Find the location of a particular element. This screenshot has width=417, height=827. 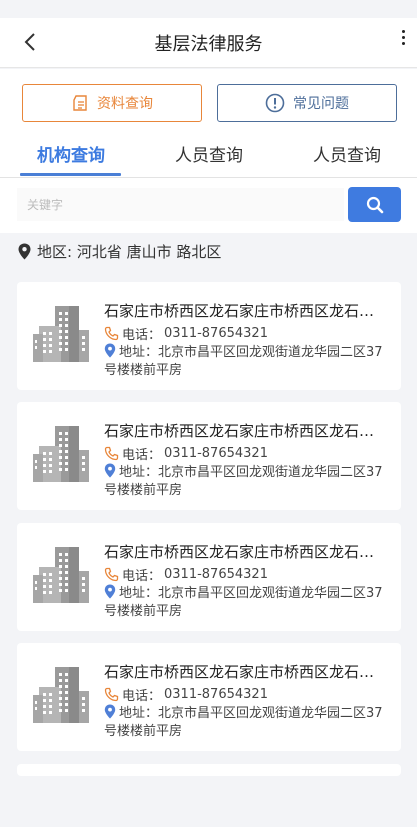

region-text: 地区: 河北省 唐山市 路北区 is located at coordinates (129, 251).